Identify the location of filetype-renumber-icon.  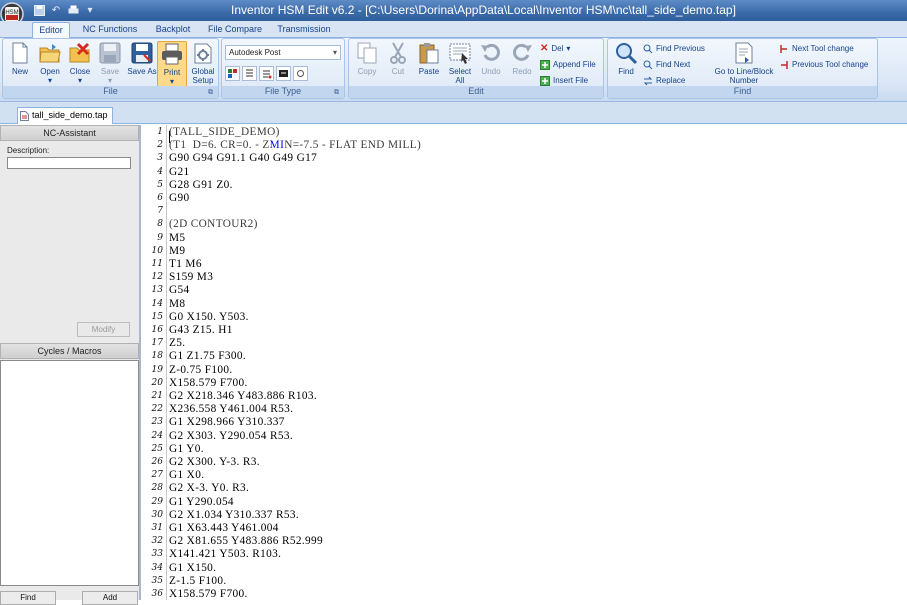
(266, 73).